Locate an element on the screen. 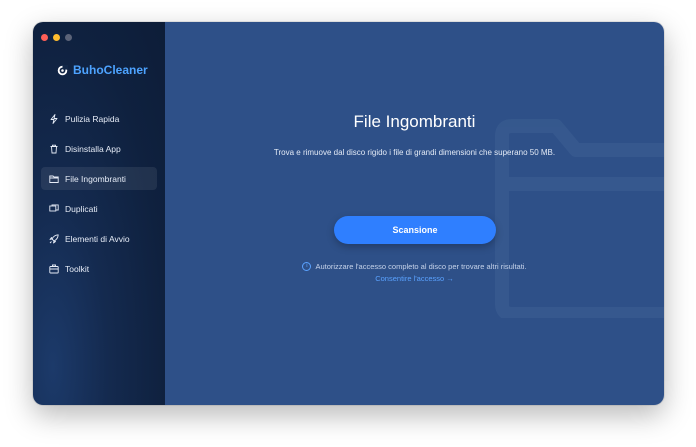 This screenshot has width=696, height=447. sidebar-item-label: Duplicati is located at coordinates (81, 208).